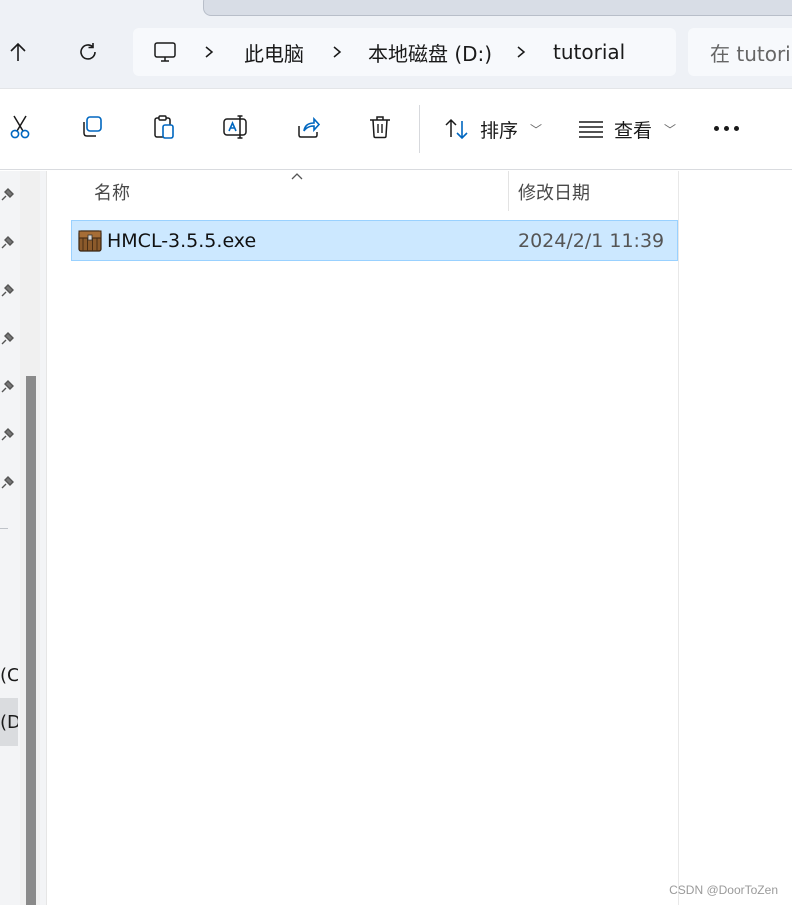 Image resolution: width=792 pixels, height=905 pixels. Describe the element at coordinates (736, 538) in the screenshot. I see `details-pane` at that location.